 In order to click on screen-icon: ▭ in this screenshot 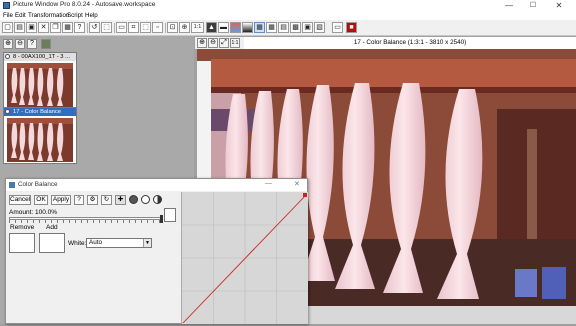, I will do `click(337, 27)`.